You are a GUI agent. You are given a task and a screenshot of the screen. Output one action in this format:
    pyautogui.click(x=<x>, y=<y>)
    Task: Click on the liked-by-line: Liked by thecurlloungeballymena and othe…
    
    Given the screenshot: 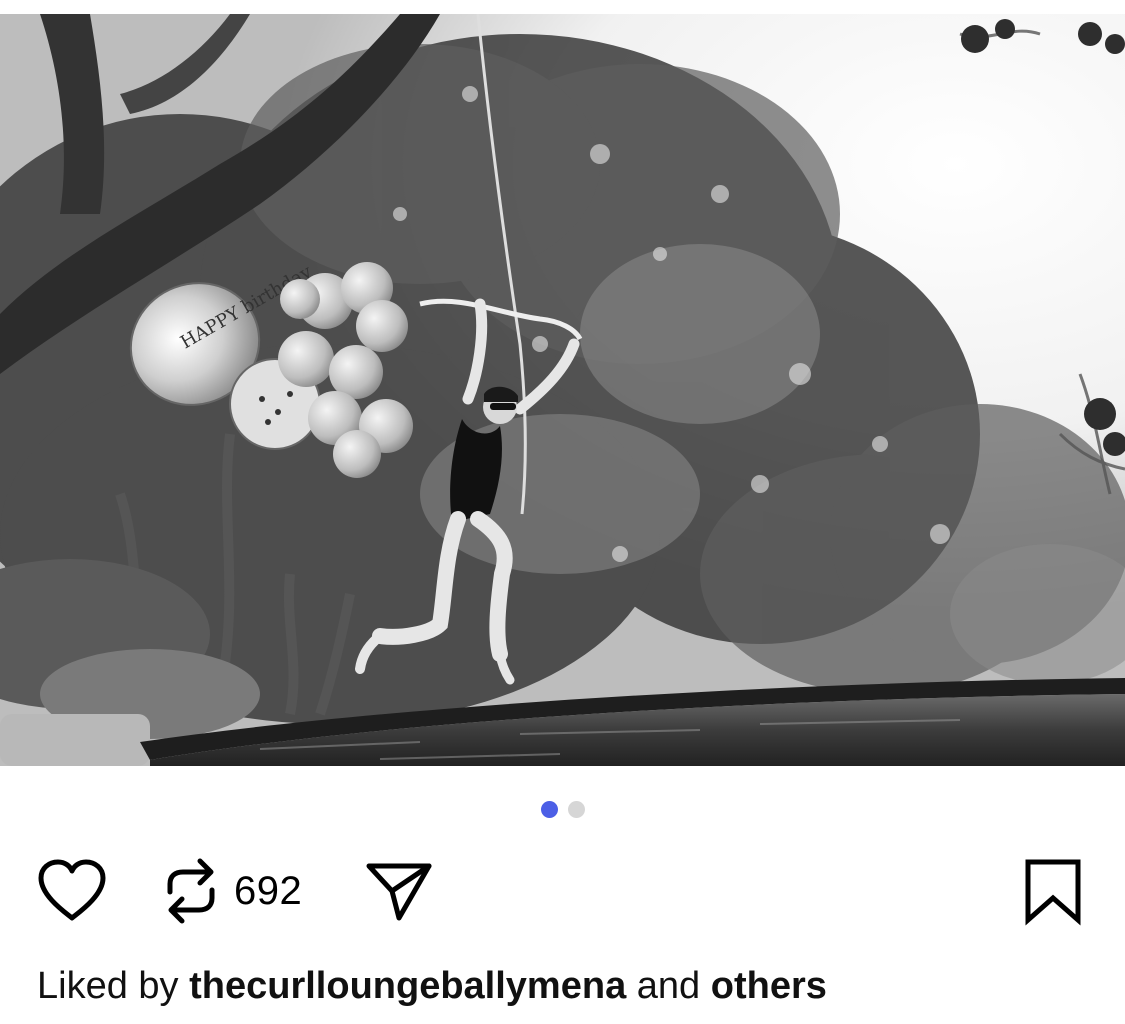 What is the action you would take?
    pyautogui.click(x=432, y=986)
    